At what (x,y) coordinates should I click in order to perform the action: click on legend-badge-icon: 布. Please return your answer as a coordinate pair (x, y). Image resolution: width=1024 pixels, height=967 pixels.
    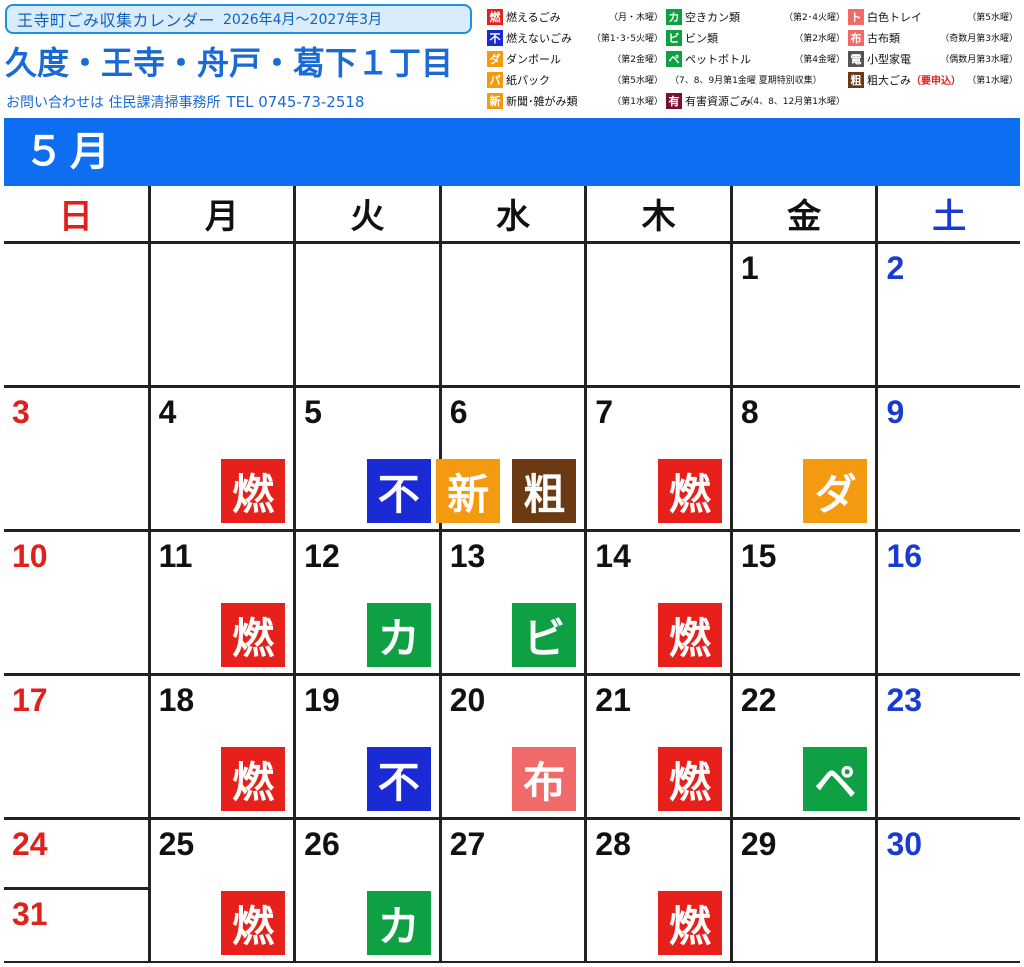
    Looking at the image, I should click on (856, 37).